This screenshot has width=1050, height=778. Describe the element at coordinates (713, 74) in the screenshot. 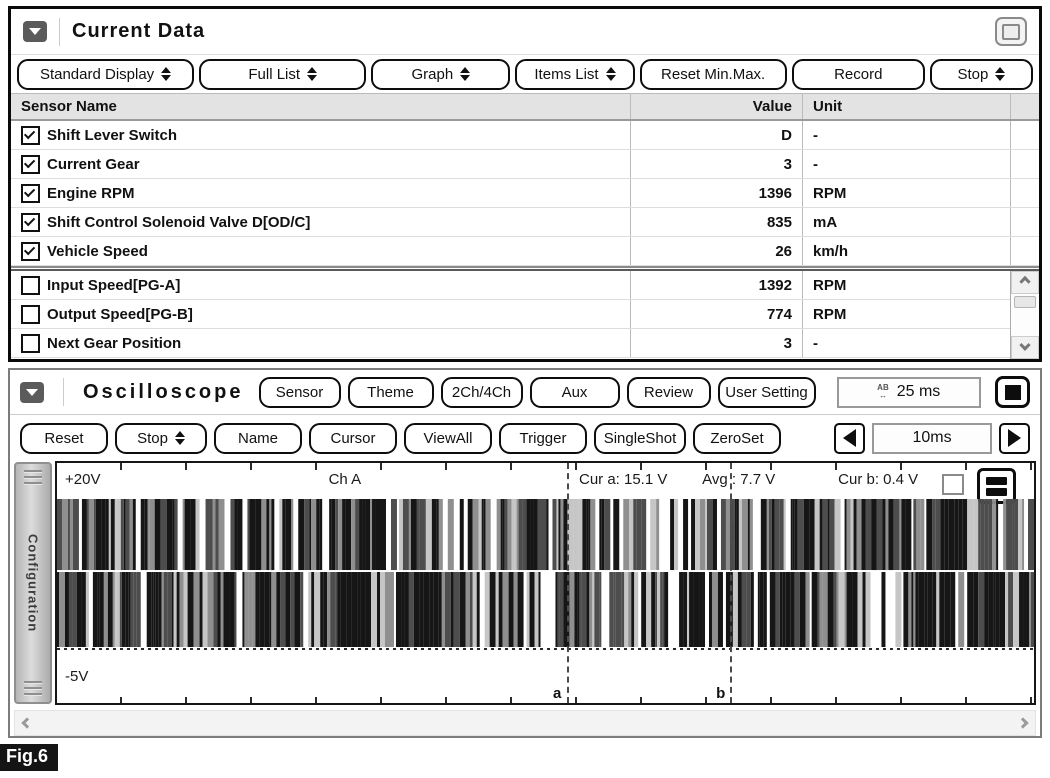

I see `button-reset-min-max: Reset Min.Max.` at that location.